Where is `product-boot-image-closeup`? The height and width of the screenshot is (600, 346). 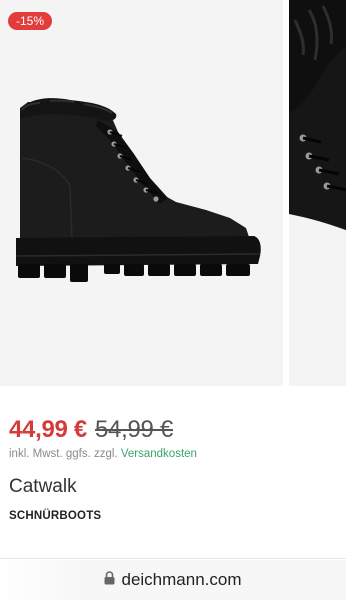 product-boot-image-closeup is located at coordinates (317, 115).